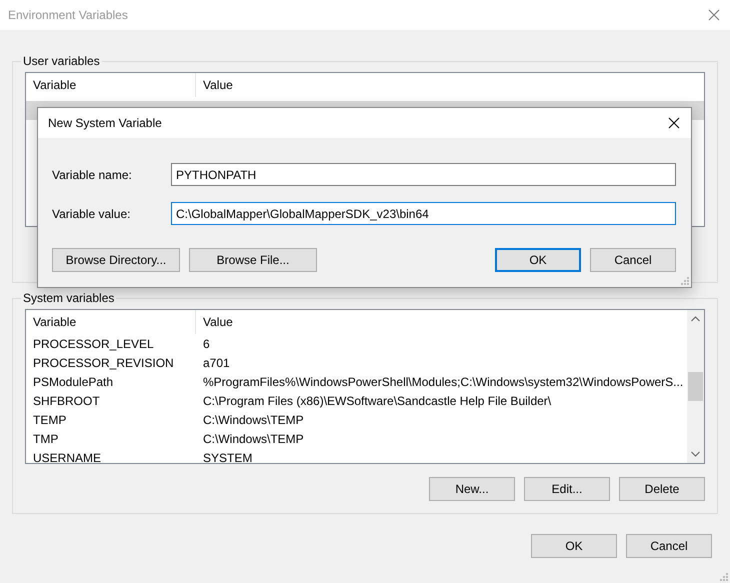  What do you see at coordinates (103, 363) in the screenshot?
I see `variable-name: PROCESSOR_REVISION` at bounding box center [103, 363].